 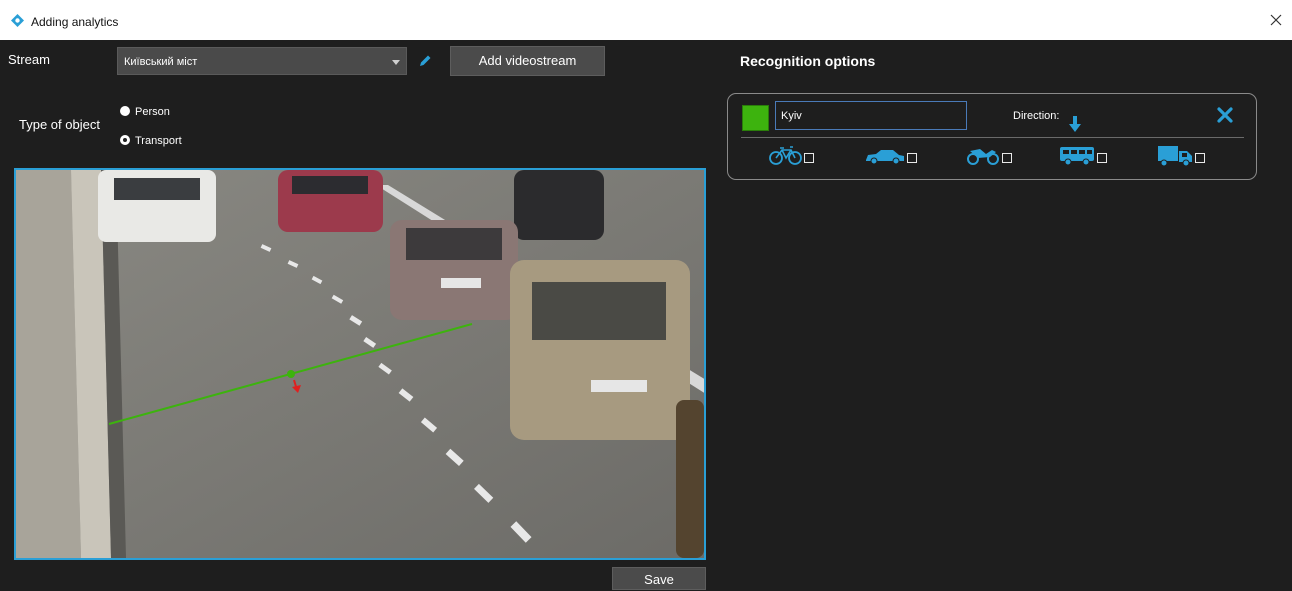 What do you see at coordinates (1225, 115) in the screenshot?
I see `remove-zone-icon` at bounding box center [1225, 115].